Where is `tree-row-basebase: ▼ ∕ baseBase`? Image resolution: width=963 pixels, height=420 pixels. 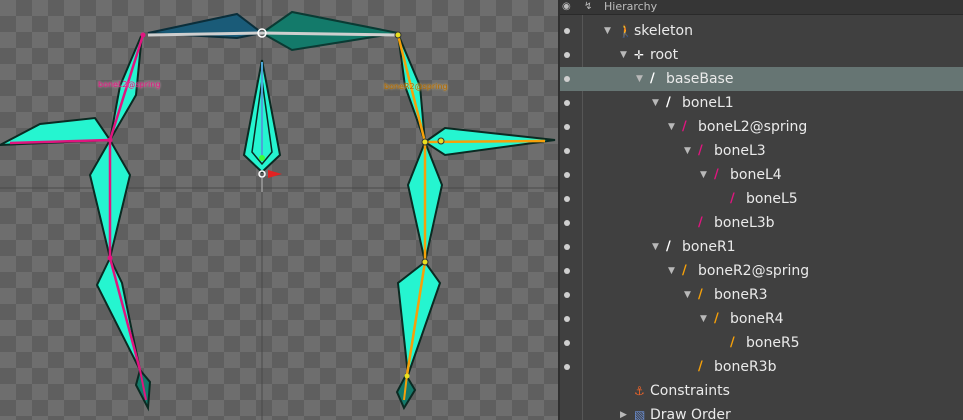 tree-row-basebase: ▼ ∕ baseBase is located at coordinates (761, 79).